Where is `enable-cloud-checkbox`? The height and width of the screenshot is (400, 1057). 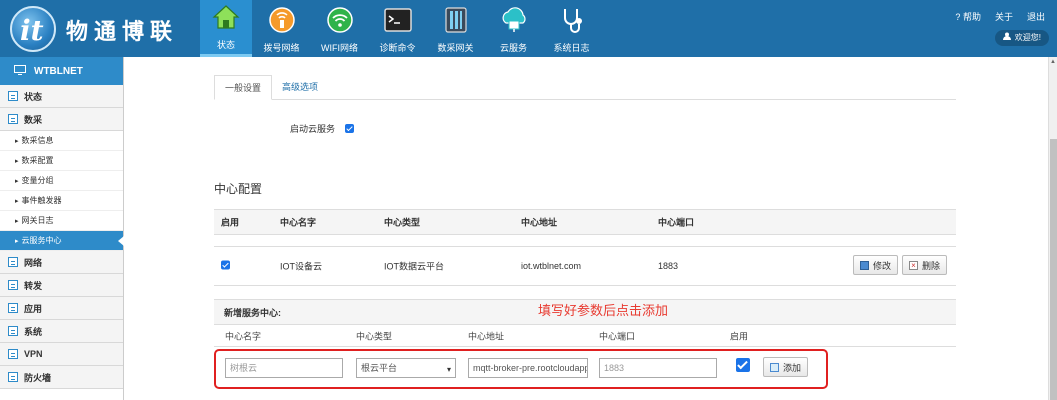
enable-cloud-checkbox is located at coordinates (350, 128).